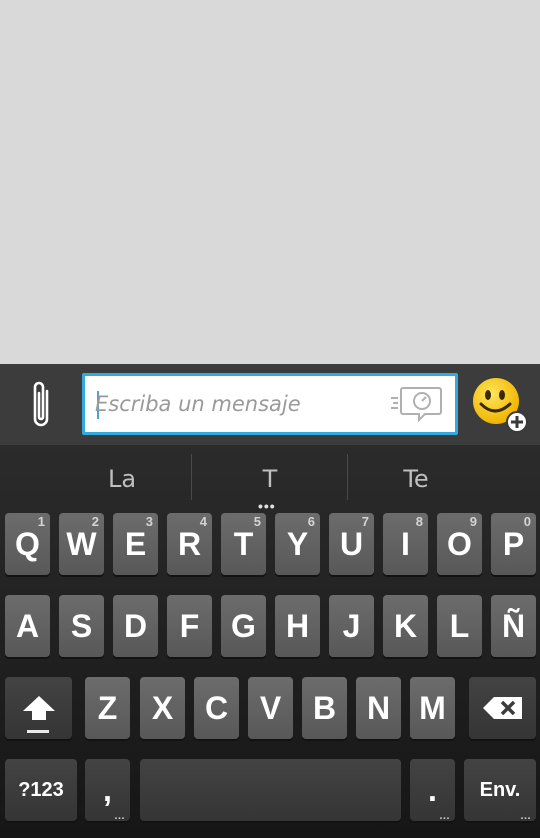 This screenshot has width=540, height=838. I want to click on key-y: Y6, so click(297, 544).